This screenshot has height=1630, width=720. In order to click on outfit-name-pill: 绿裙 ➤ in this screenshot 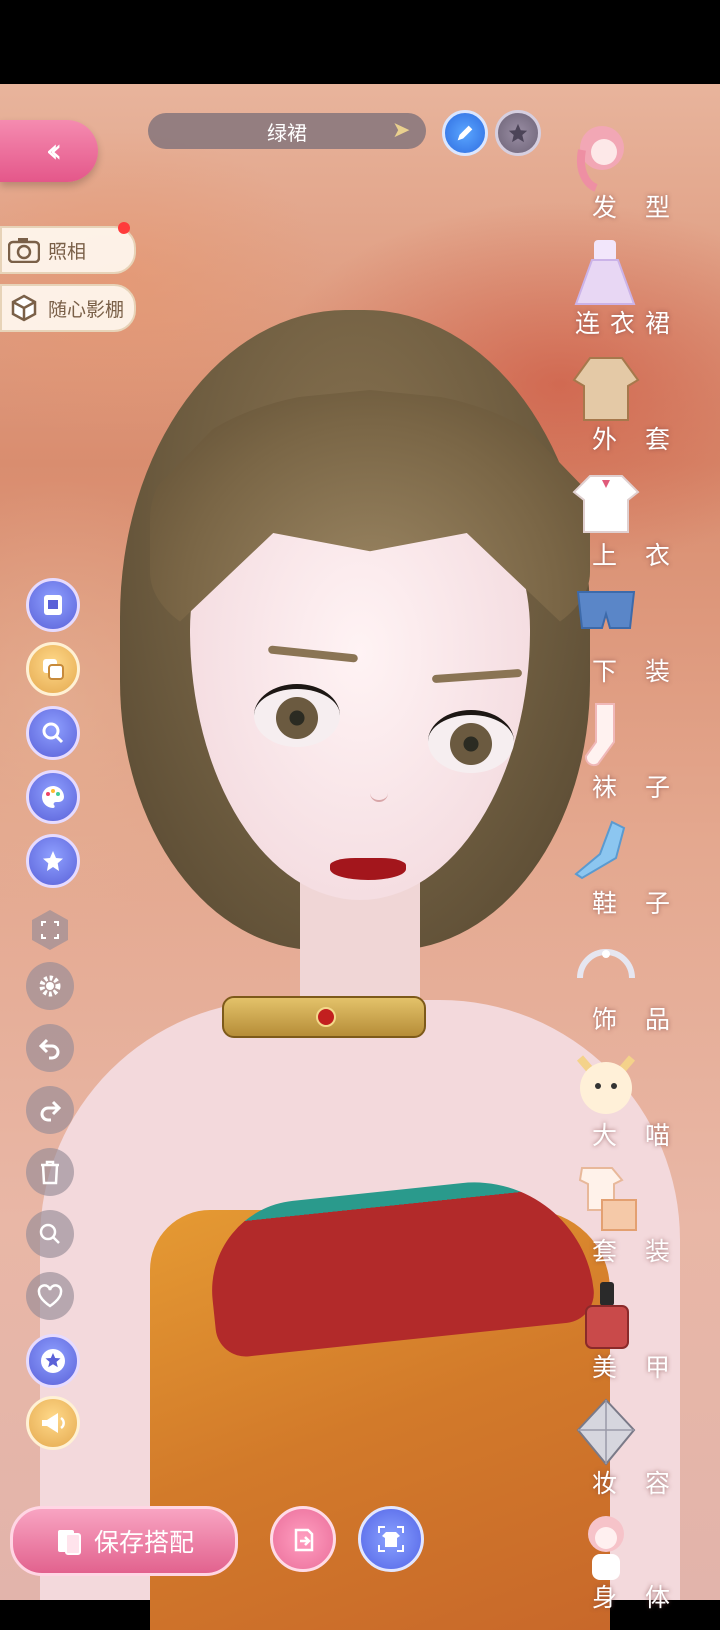, I will do `click(287, 131)`.